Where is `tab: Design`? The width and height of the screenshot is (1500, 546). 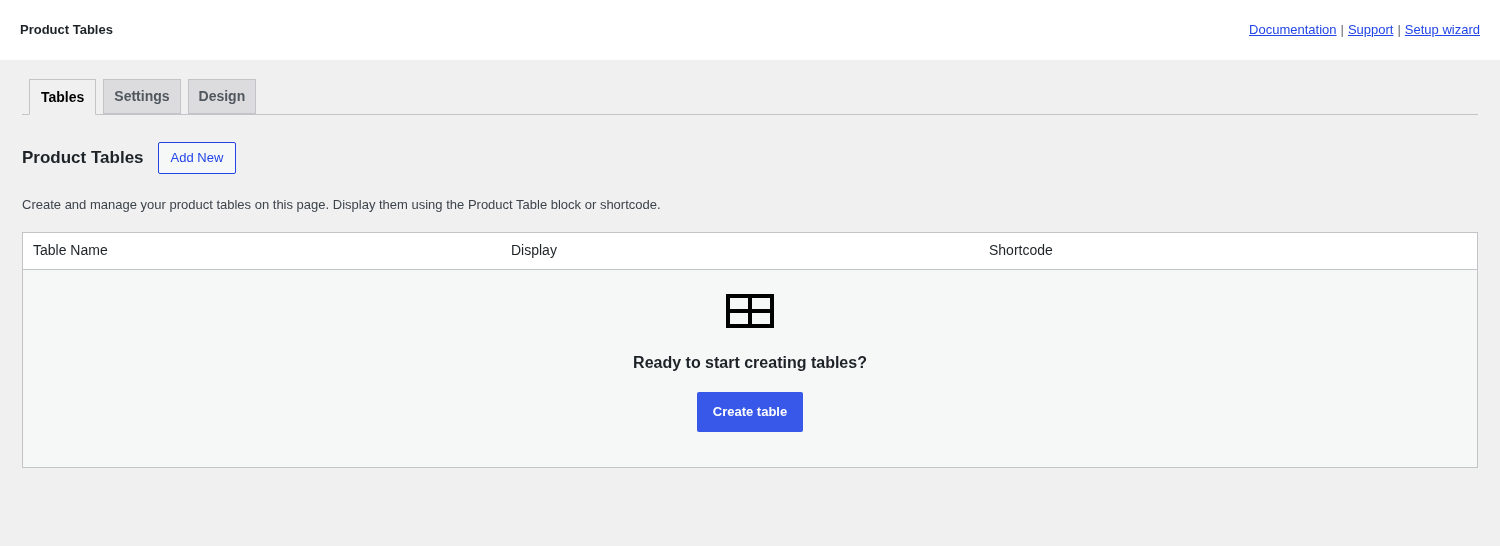 tab: Design is located at coordinates (222, 96).